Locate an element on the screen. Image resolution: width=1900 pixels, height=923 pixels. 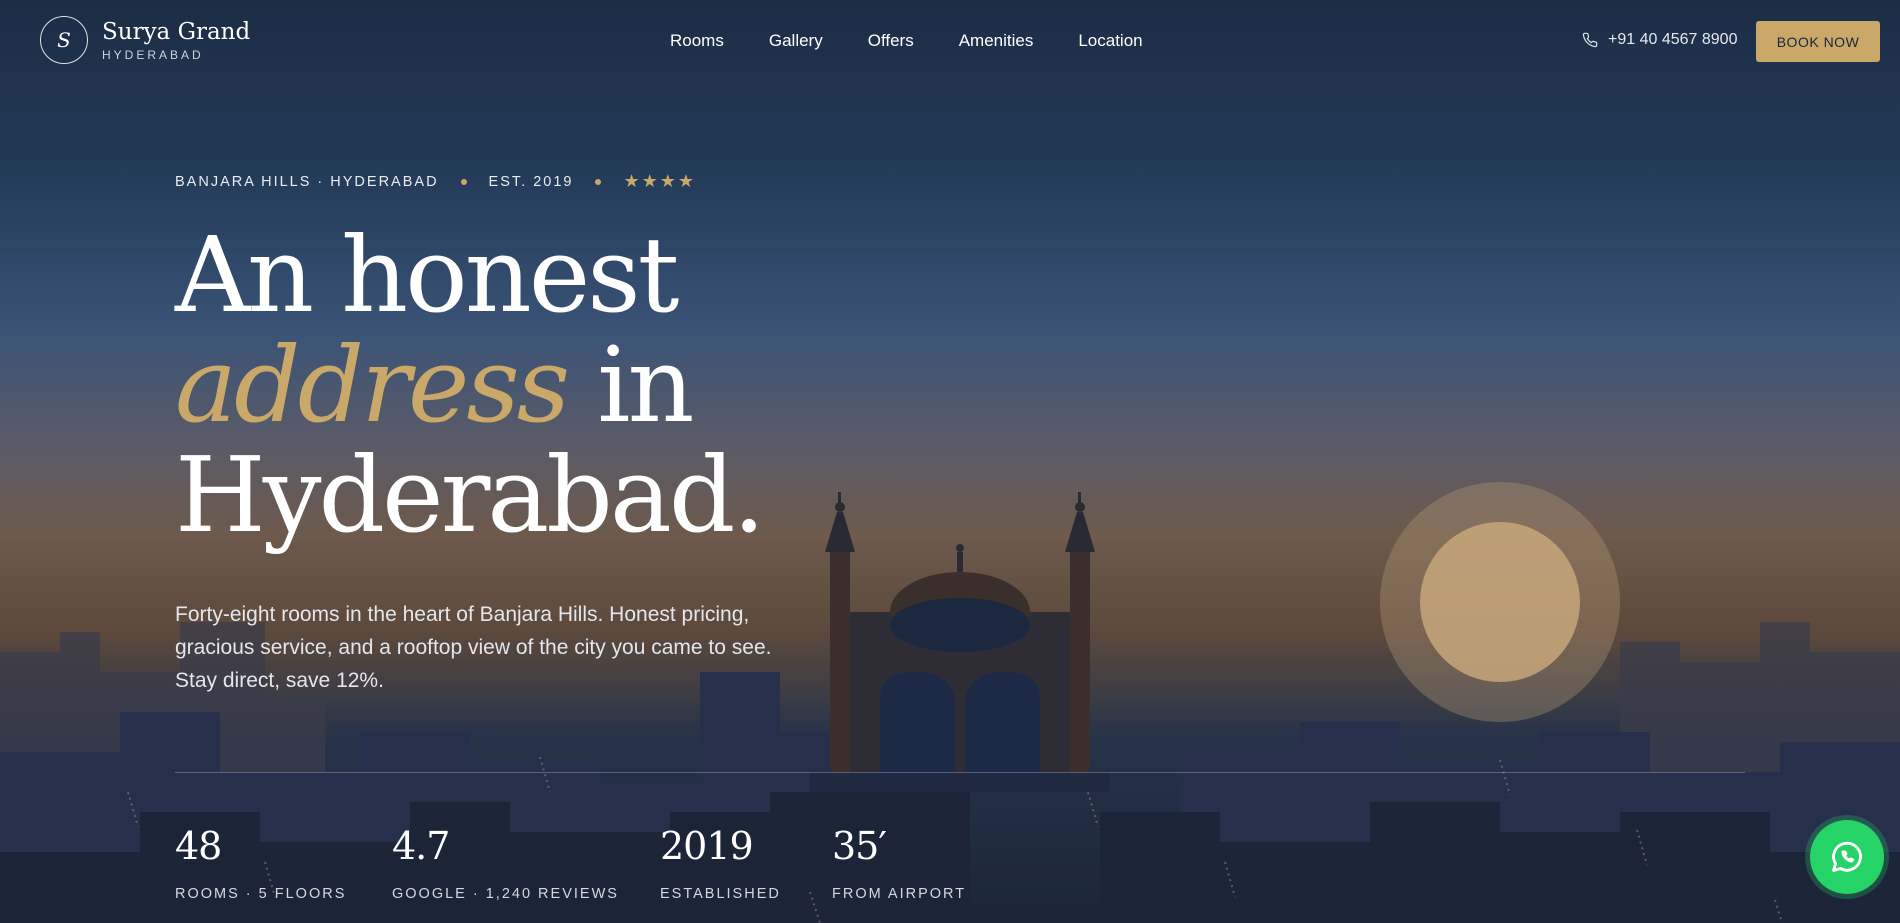
logo-text: Surya Grand HYDERABAD is located at coordinates (176, 40).